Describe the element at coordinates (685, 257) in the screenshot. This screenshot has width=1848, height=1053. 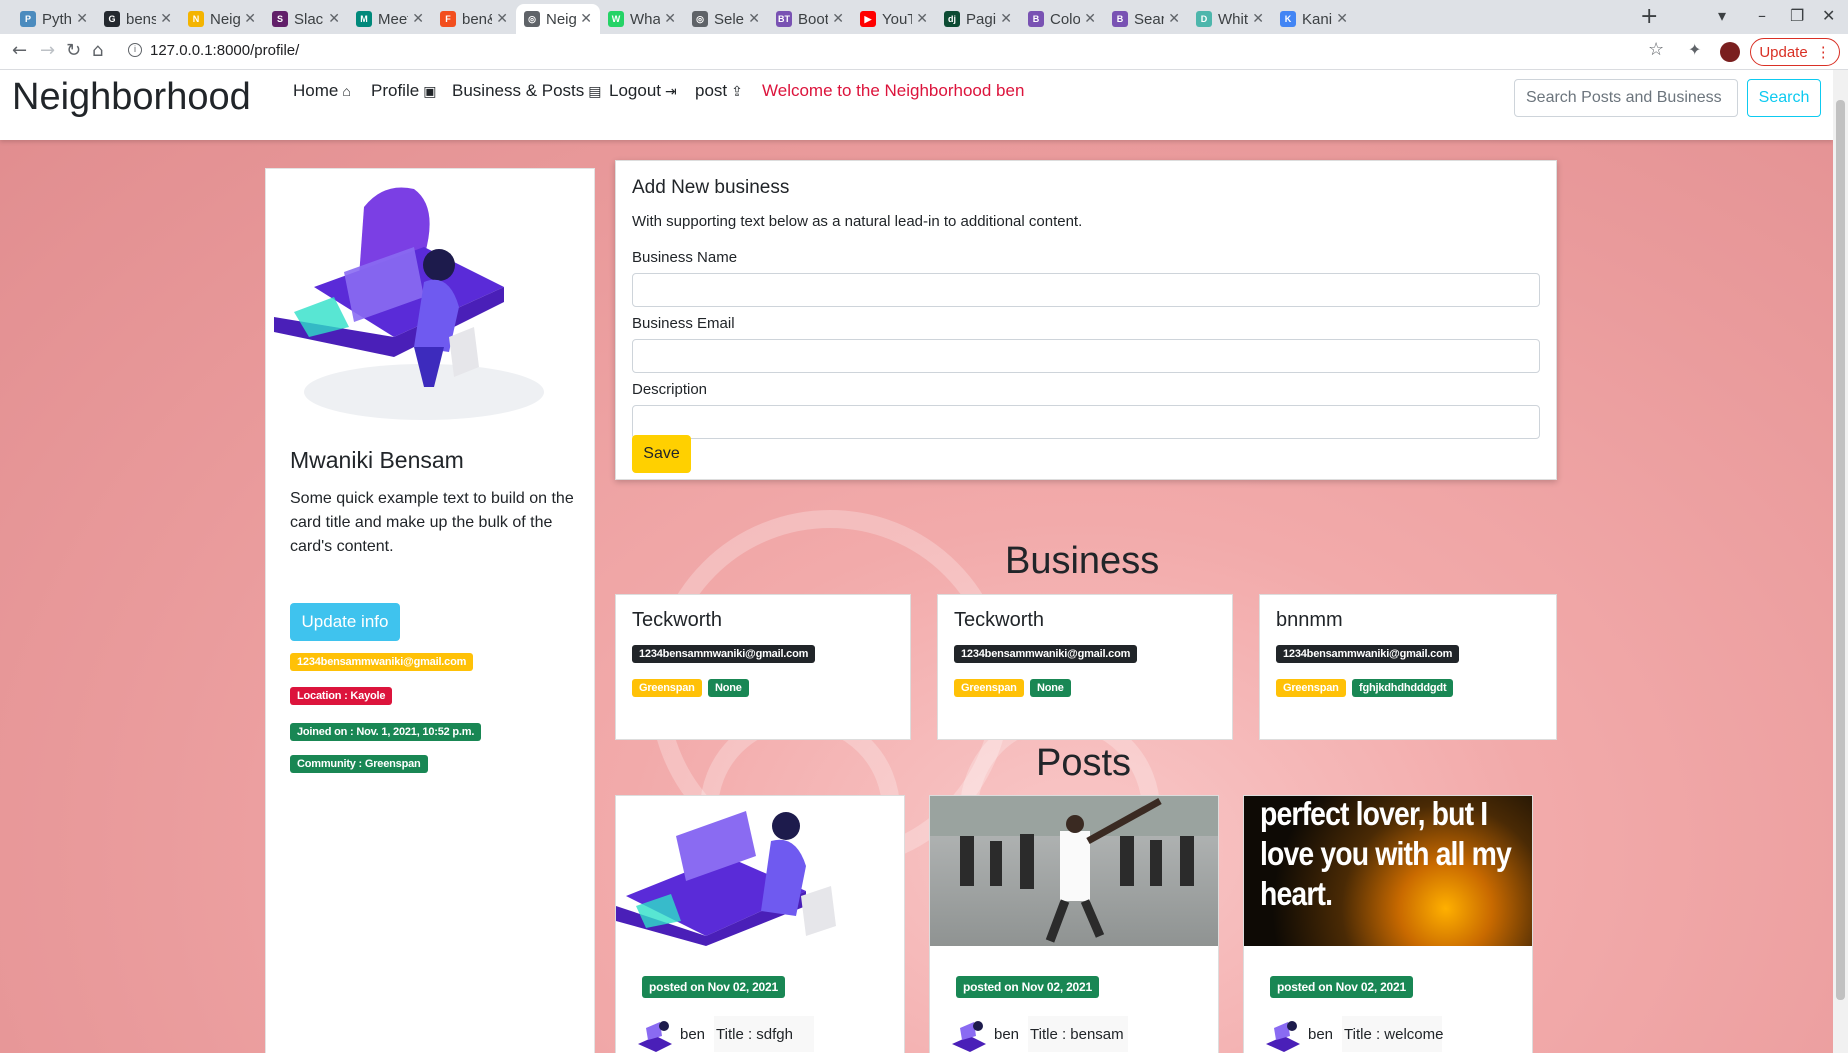
I see `business-name-label: Business Name` at that location.